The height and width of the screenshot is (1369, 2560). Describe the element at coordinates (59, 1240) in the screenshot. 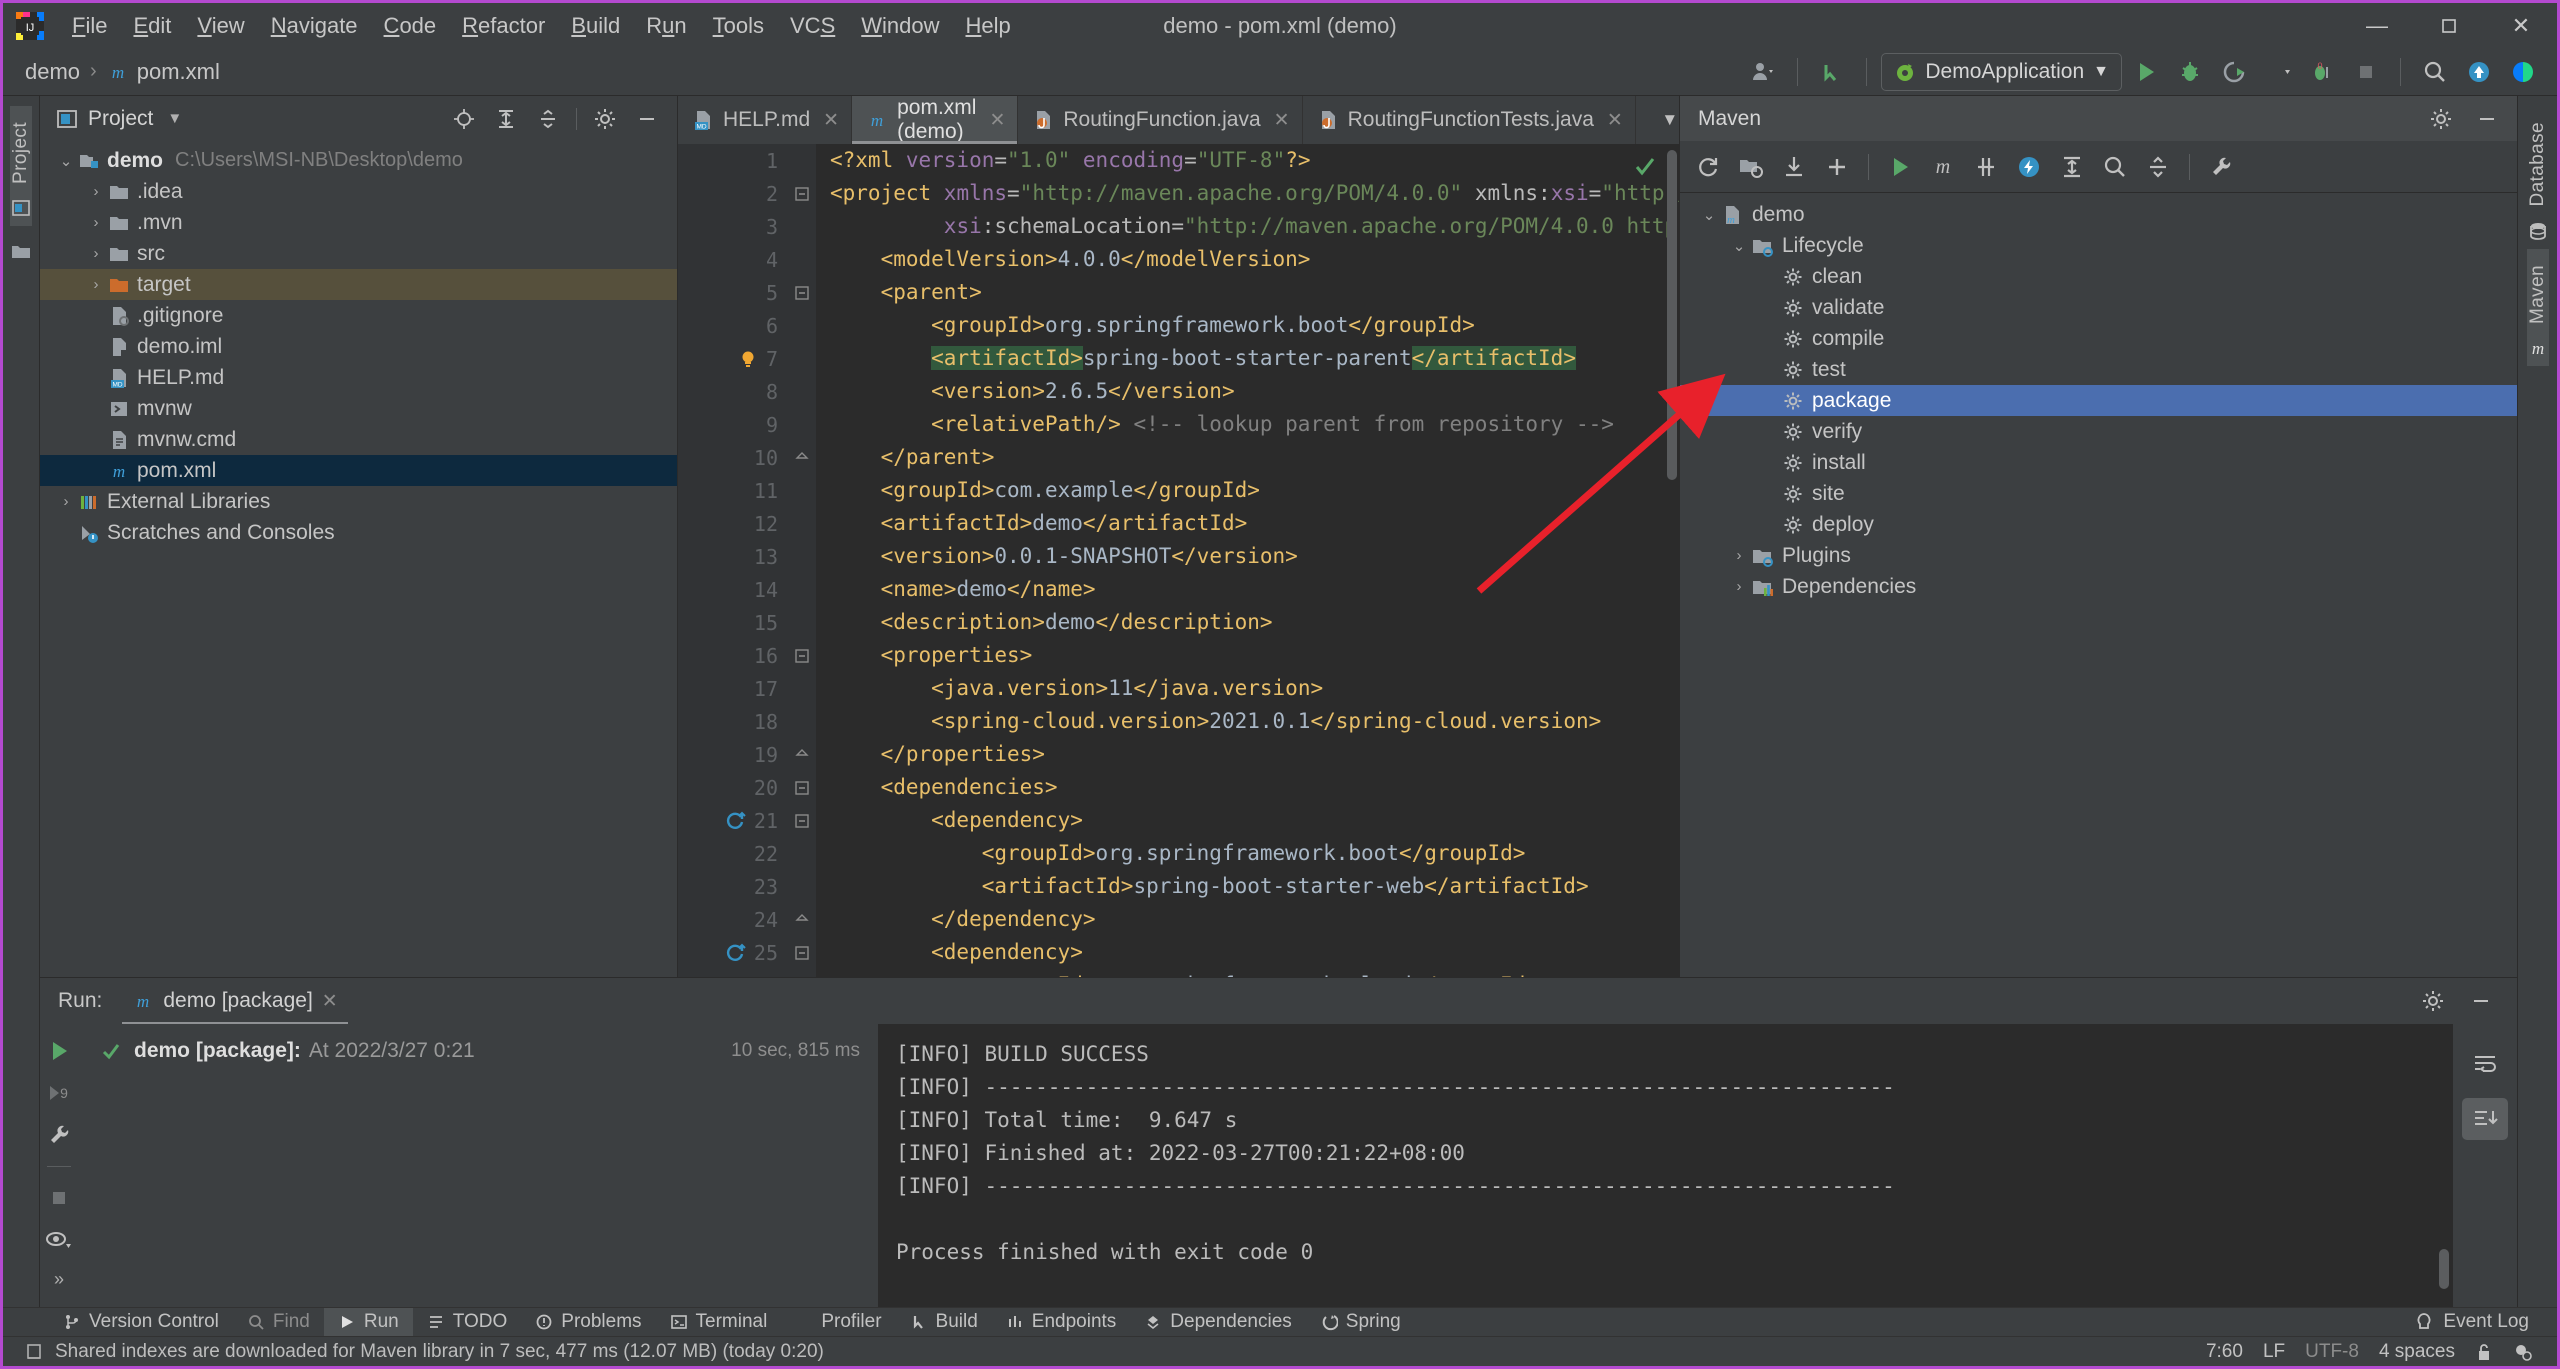

I see `filter-icon` at that location.